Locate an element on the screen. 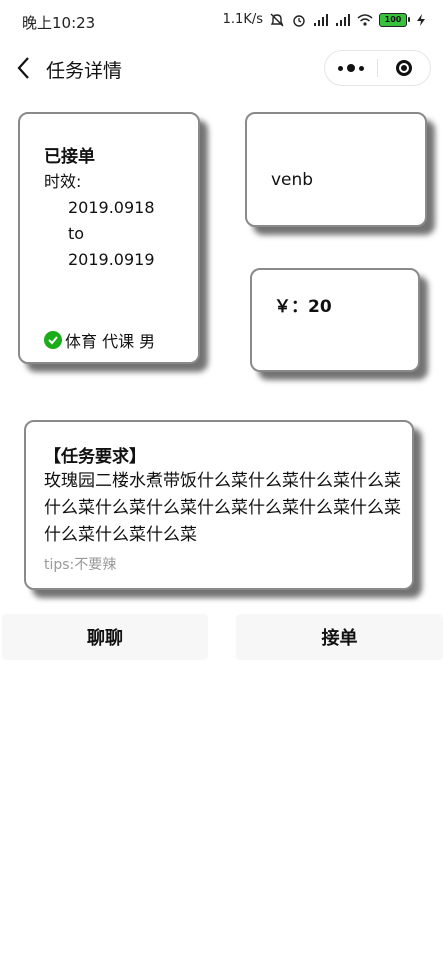 This screenshot has height=960, width=443. close-mini-program-button is located at coordinates (404, 68).